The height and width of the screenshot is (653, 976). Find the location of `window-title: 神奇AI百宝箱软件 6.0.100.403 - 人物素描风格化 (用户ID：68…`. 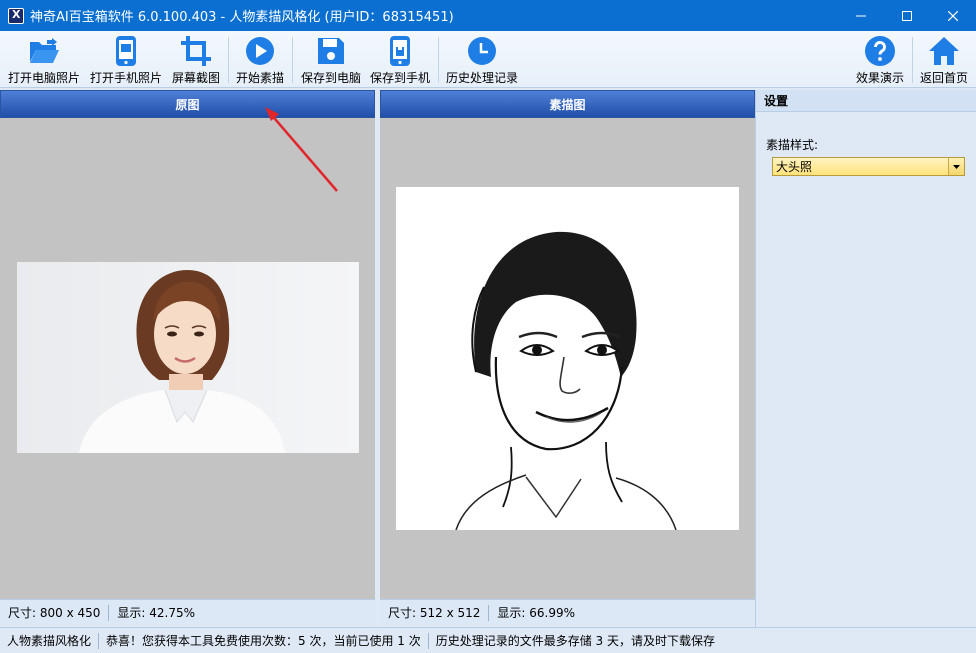

window-title: 神奇AI百宝箱软件 6.0.100.403 - 人物素描风格化 (用户ID：68… is located at coordinates (242, 17).